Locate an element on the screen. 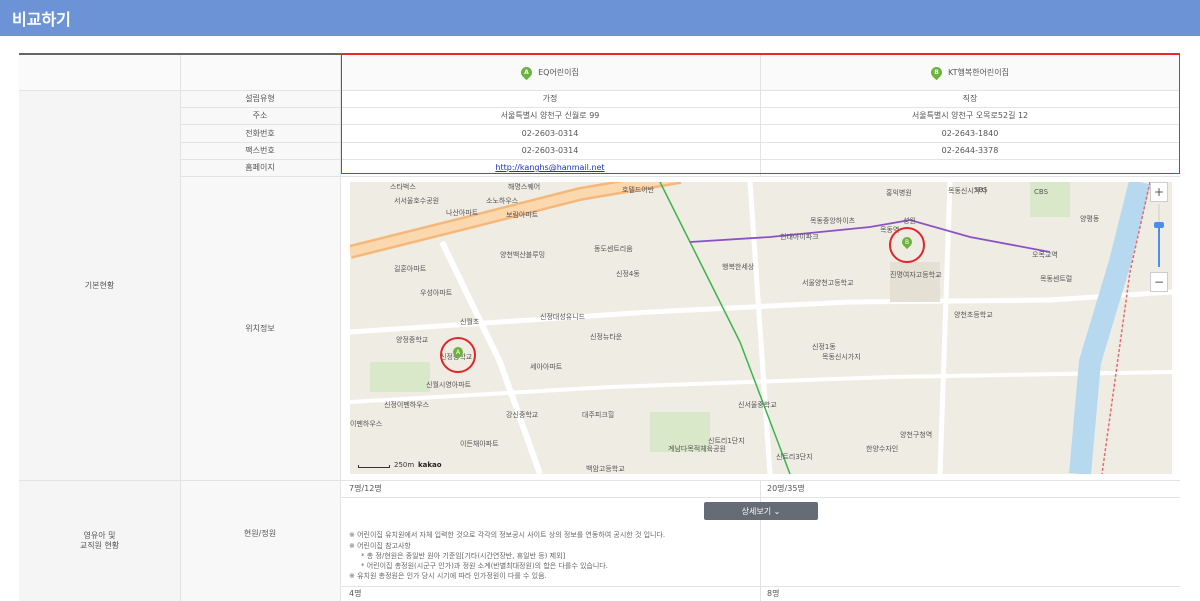 The image size is (1200, 601). map-label: 양천백산블루밍 is located at coordinates (523, 255).